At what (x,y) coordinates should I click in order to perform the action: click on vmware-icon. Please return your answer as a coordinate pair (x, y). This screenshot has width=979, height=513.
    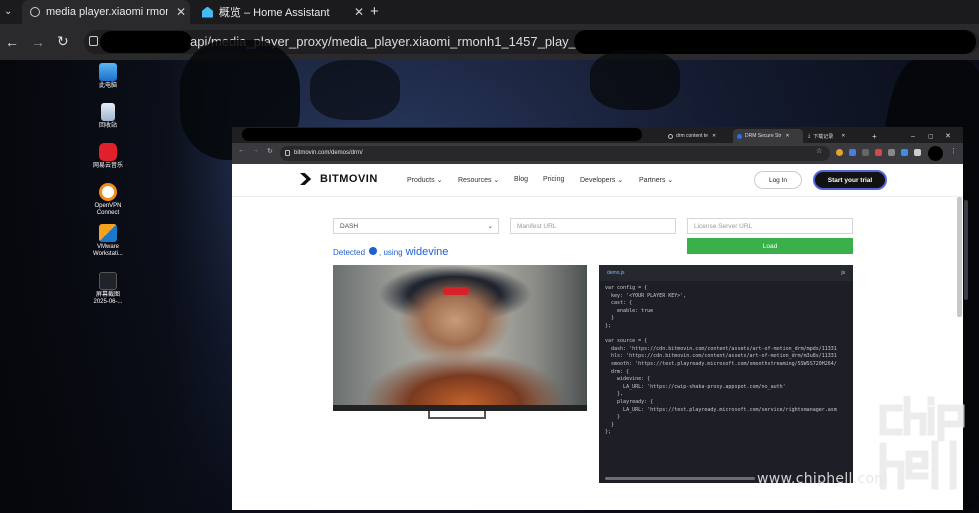
    Looking at the image, I should click on (108, 233).